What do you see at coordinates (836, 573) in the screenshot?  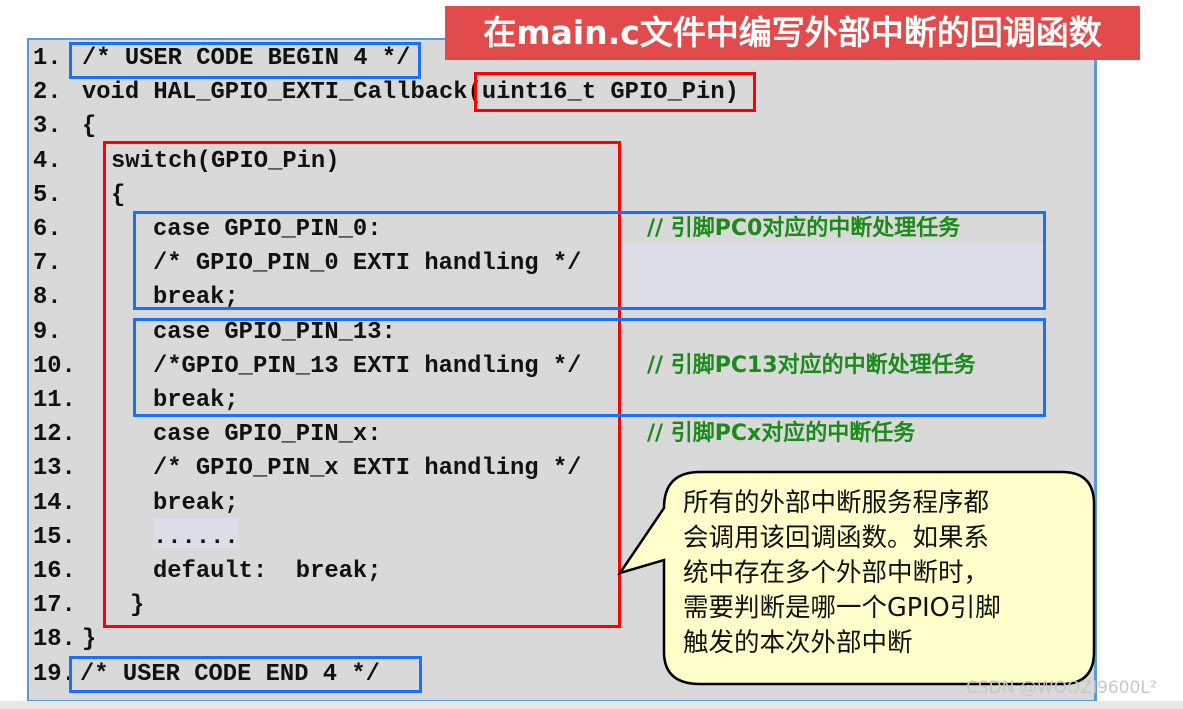 I see `callout-line: 统中存在多个外部中断时，` at bounding box center [836, 573].